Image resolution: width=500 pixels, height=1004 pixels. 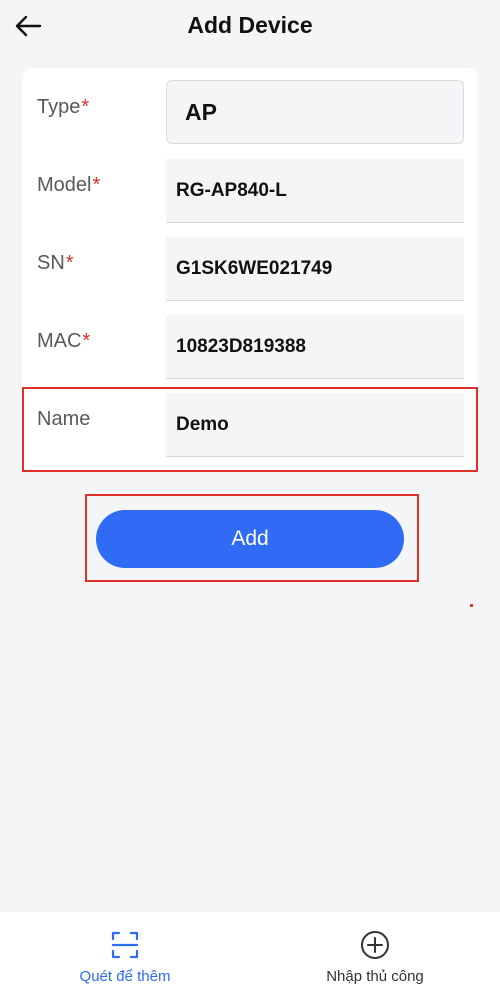 What do you see at coordinates (250, 25) in the screenshot?
I see `page-title: Add Device` at bounding box center [250, 25].